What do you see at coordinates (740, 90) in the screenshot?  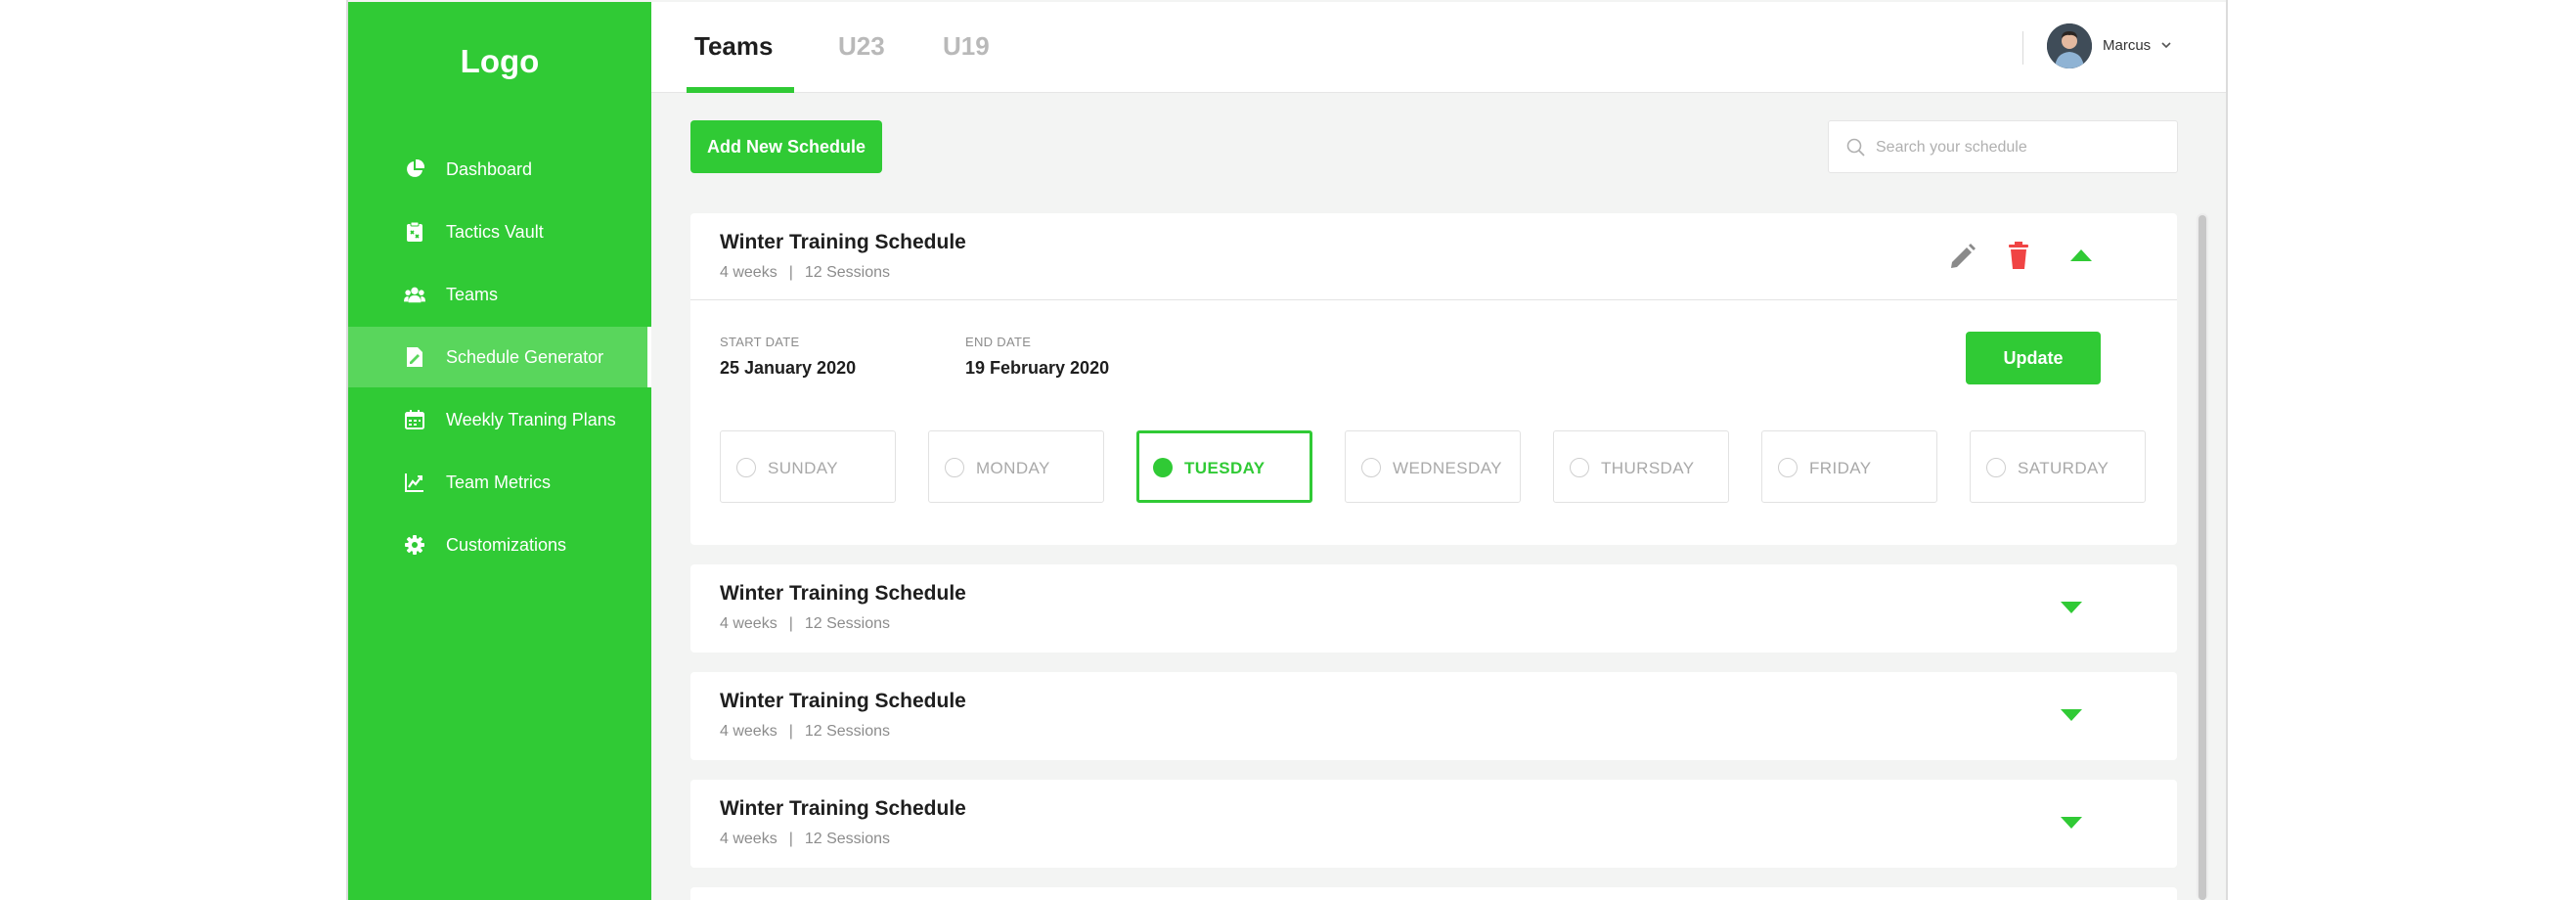 I see `active-tab-indicator` at bounding box center [740, 90].